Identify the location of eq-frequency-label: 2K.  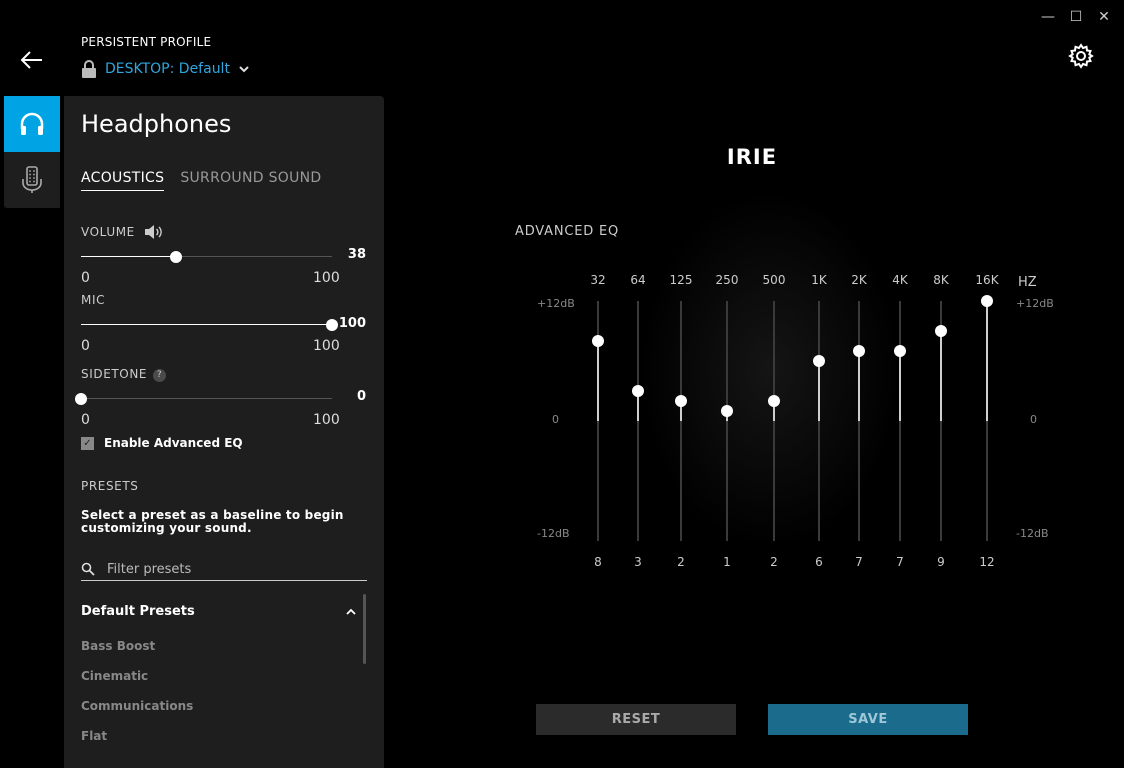
(859, 280).